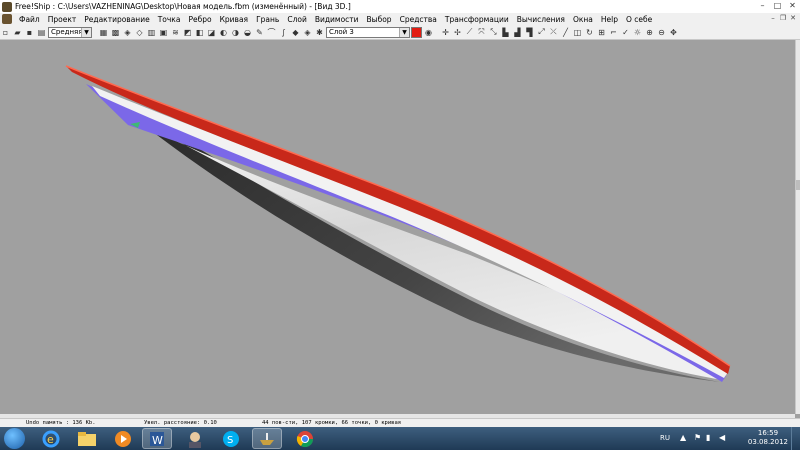 Image resolution: width=800 pixels, height=450 pixels. What do you see at coordinates (337, 19) in the screenshot?
I see `menu-visibility: Видимости` at bounding box center [337, 19].